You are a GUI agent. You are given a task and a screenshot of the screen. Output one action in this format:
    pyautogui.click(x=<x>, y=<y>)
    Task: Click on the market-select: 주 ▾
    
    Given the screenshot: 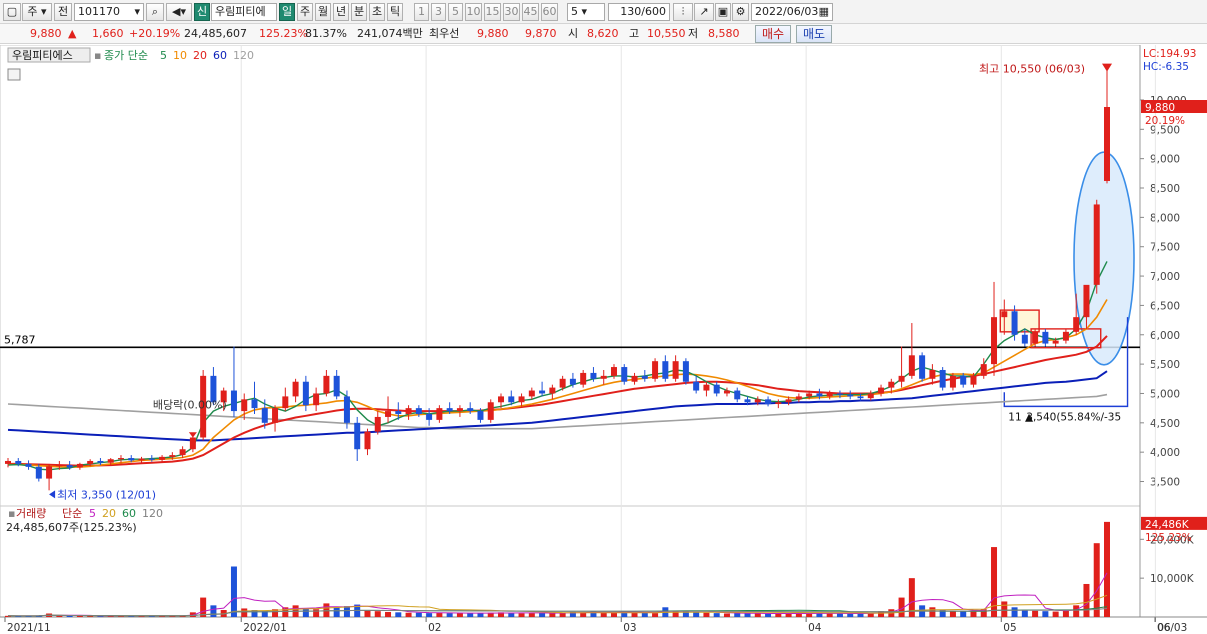 What is the action you would take?
    pyautogui.click(x=37, y=12)
    